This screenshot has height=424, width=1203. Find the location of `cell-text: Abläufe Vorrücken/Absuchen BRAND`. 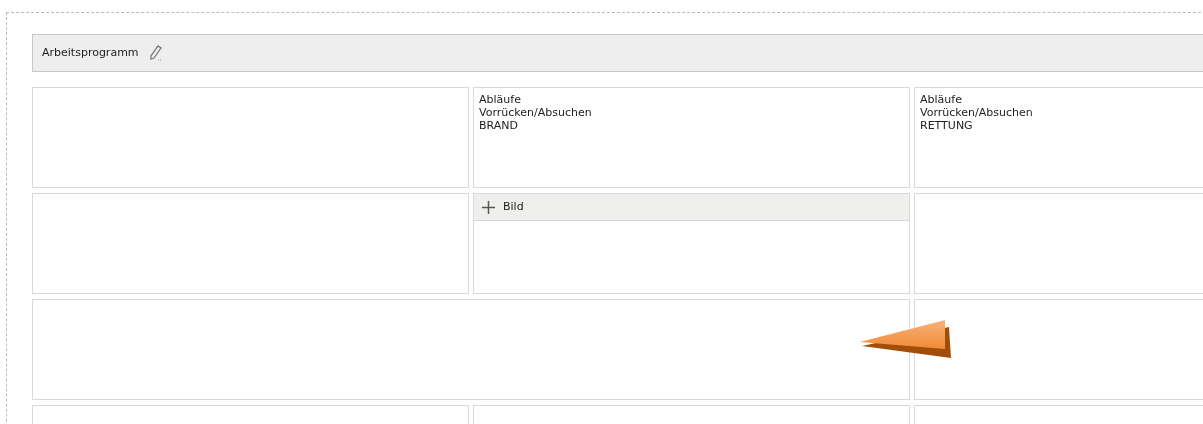

cell-text: Abläufe Vorrücken/Absuchen BRAND is located at coordinates (536, 112).